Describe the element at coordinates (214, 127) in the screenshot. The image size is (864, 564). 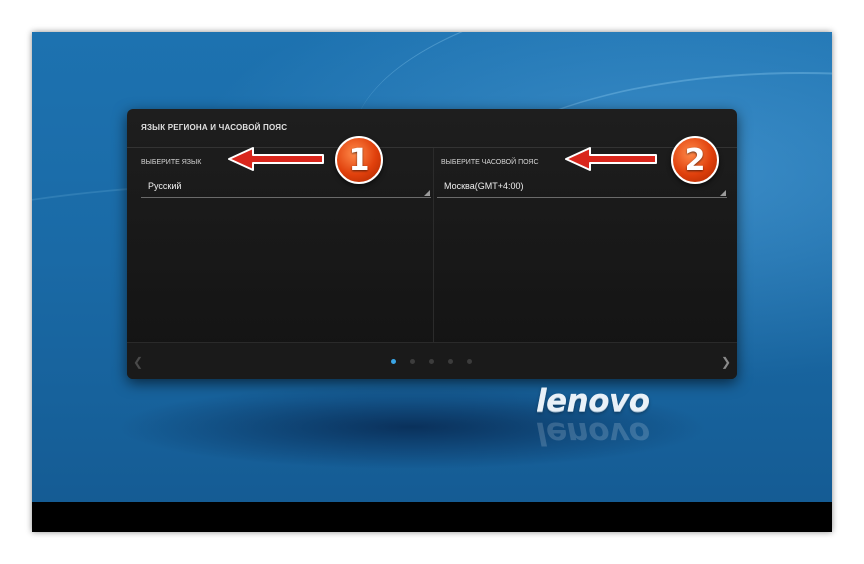
I see `dialog-title: ЯЗЫК РЕГИОНА И ЧАСОВОЙ ПОЯС` at that location.